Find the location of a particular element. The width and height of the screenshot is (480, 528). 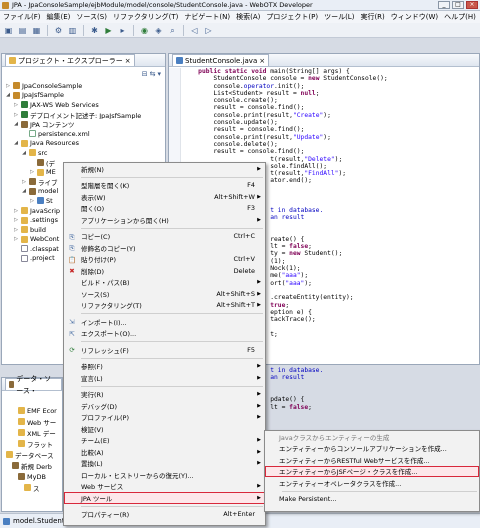

menu-item-shortcut: Alt+Shift+W is located at coordinates (234, 196).